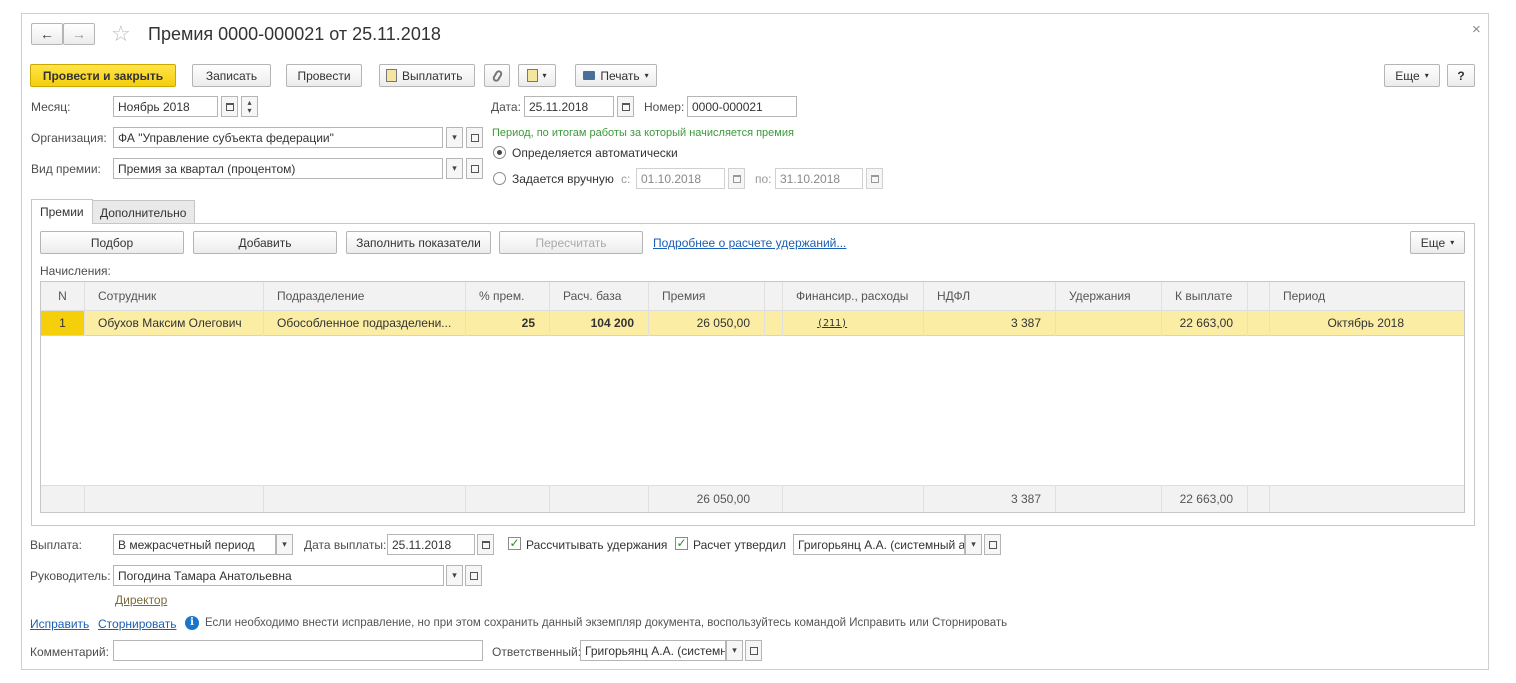 This screenshot has height=683, width=1516. I want to click on cell-employee: Обухов Максим Олегович, so click(170, 323).